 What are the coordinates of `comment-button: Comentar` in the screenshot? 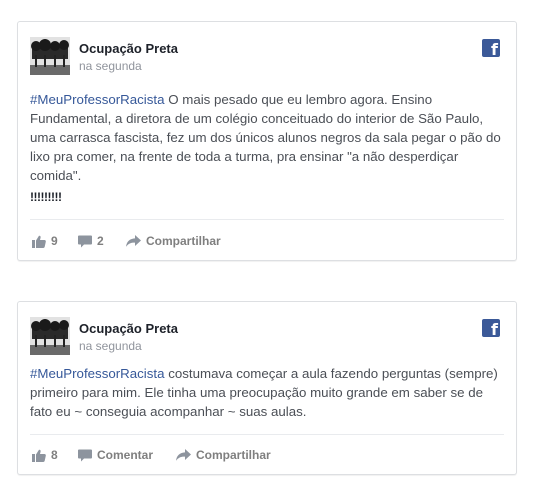 It's located at (115, 455).